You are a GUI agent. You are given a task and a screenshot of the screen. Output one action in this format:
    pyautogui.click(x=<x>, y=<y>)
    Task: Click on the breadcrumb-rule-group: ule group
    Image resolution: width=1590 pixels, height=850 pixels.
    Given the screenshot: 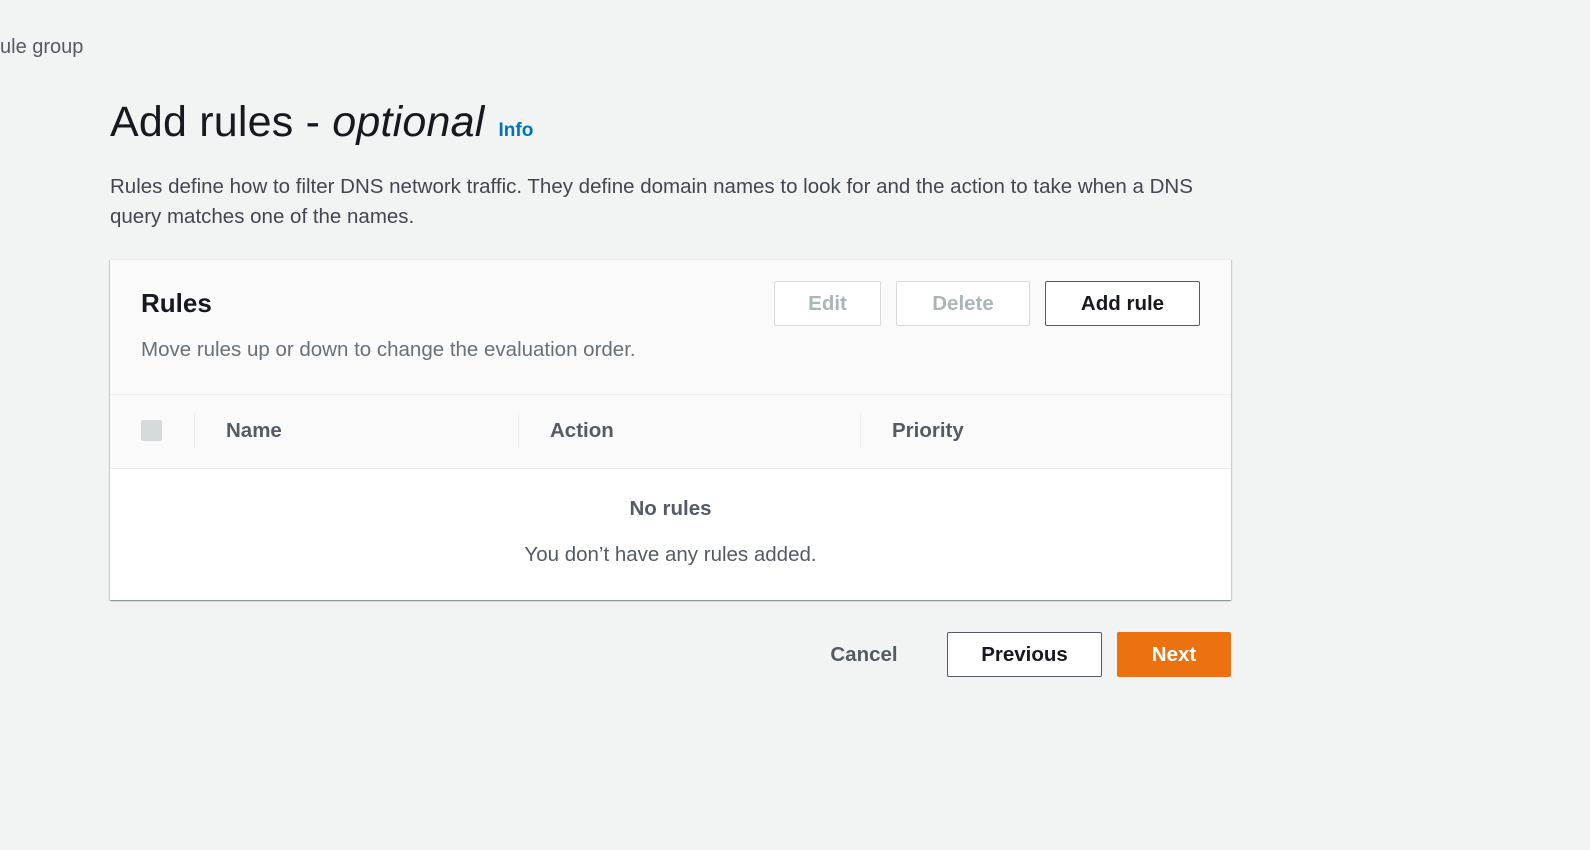 What is the action you would take?
    pyautogui.click(x=41, y=47)
    